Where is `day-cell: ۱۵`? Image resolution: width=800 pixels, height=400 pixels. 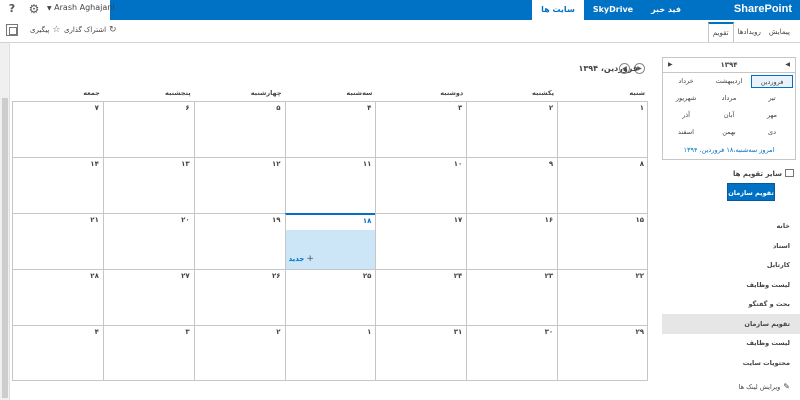 day-cell: ۱۵ is located at coordinates (602, 241).